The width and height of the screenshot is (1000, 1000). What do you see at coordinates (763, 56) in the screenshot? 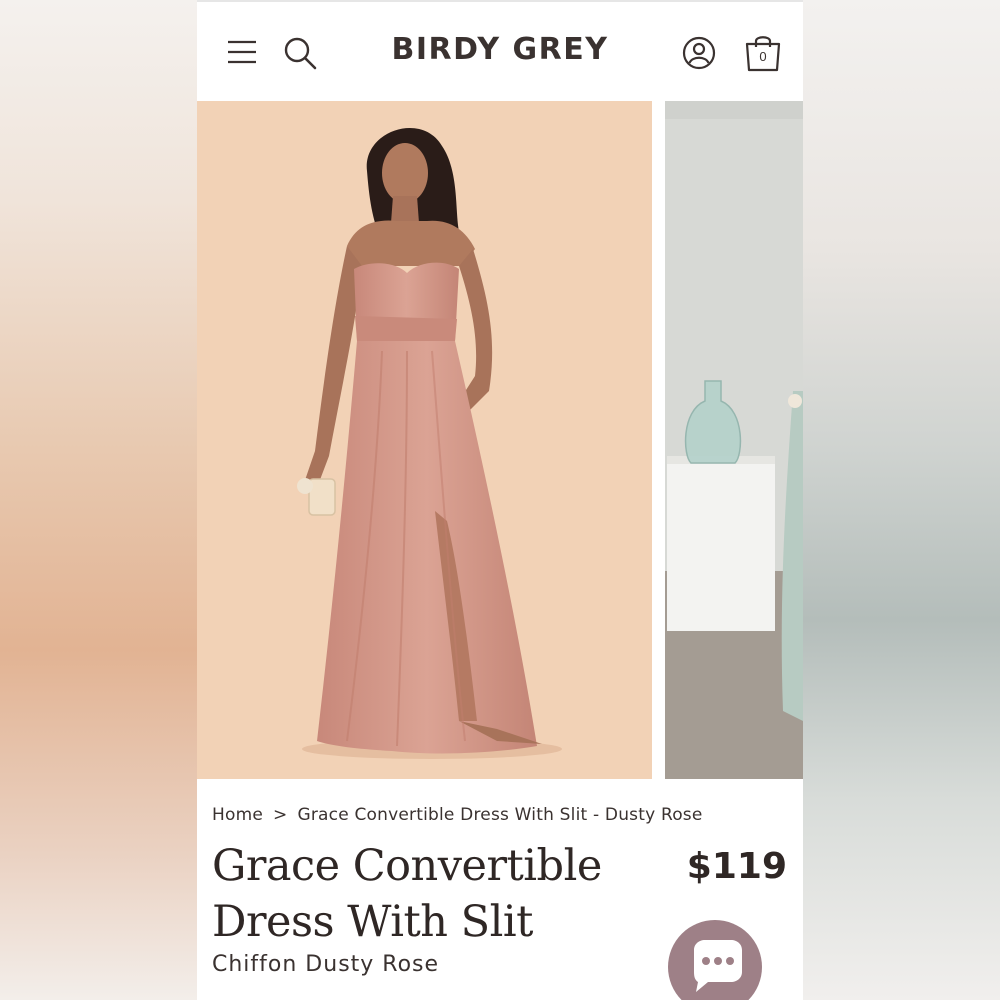
I see `cart-count-badge: 0` at bounding box center [763, 56].